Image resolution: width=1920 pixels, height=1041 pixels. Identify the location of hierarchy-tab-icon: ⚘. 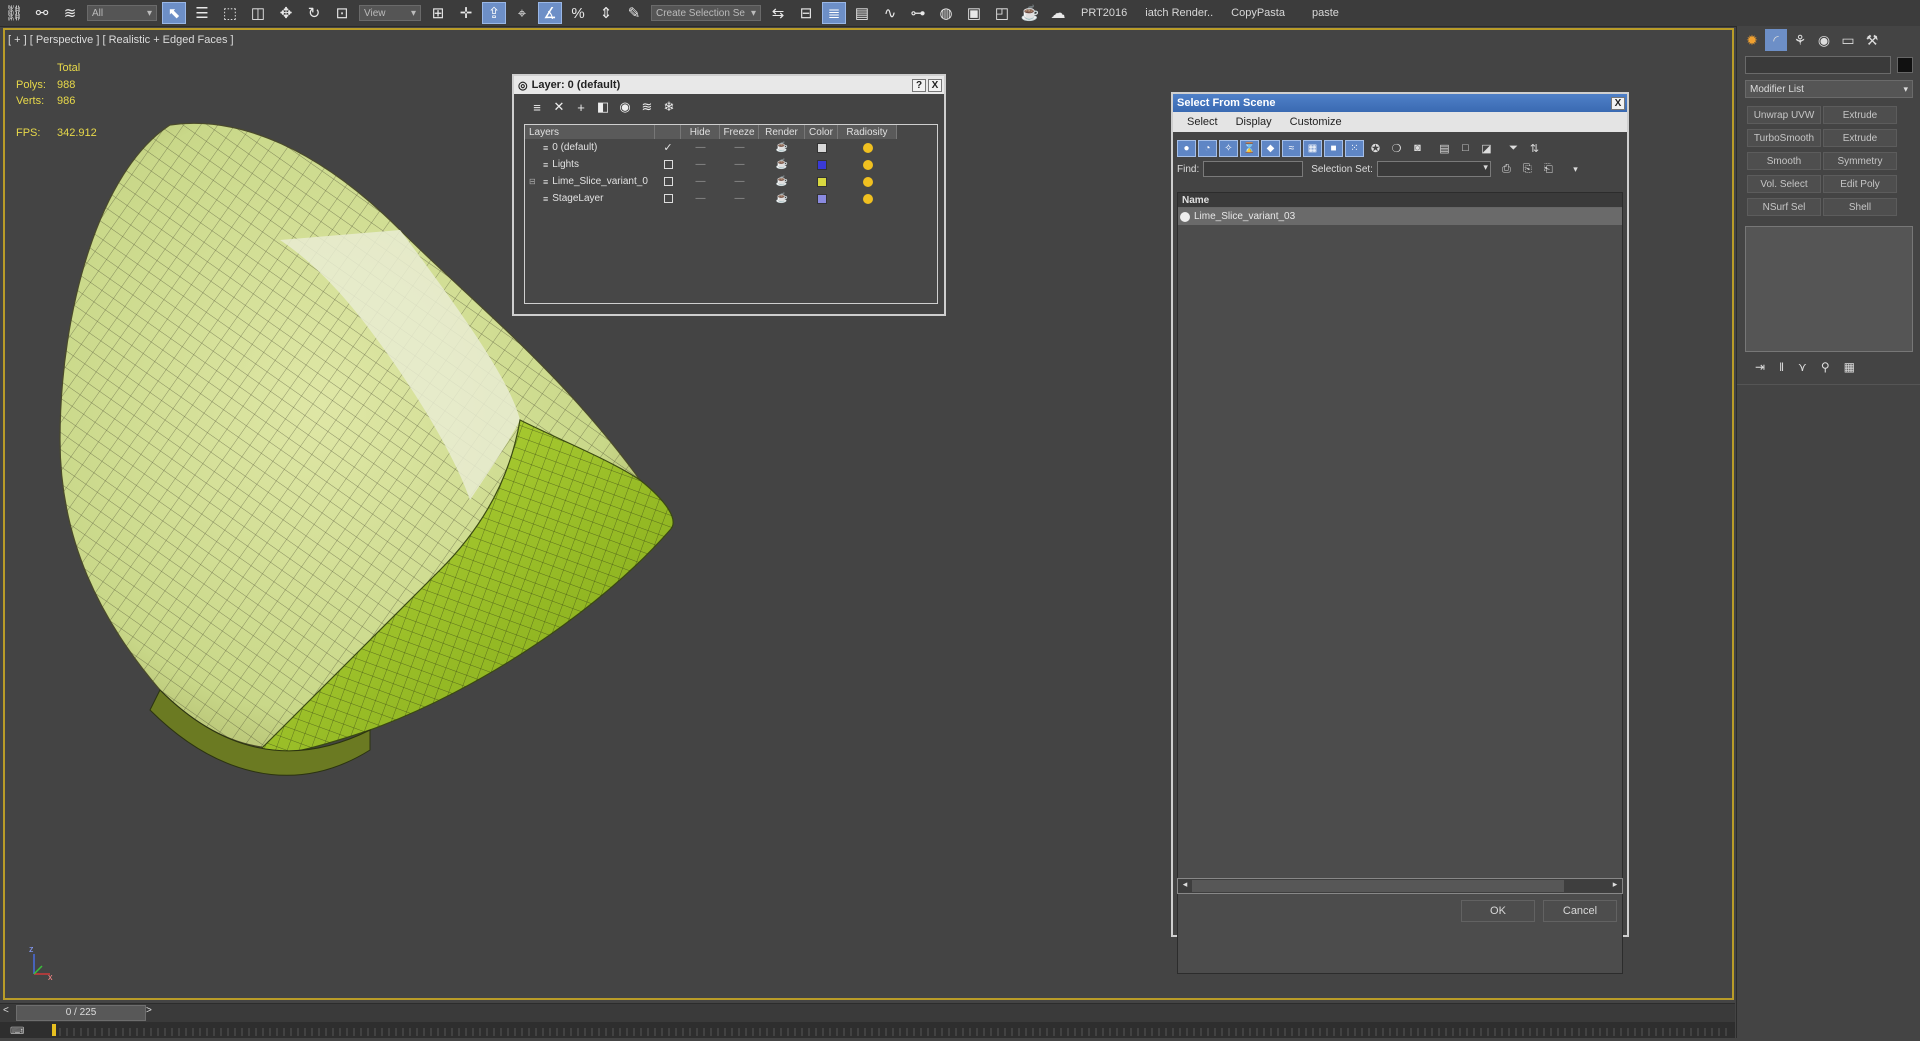
(1800, 40).